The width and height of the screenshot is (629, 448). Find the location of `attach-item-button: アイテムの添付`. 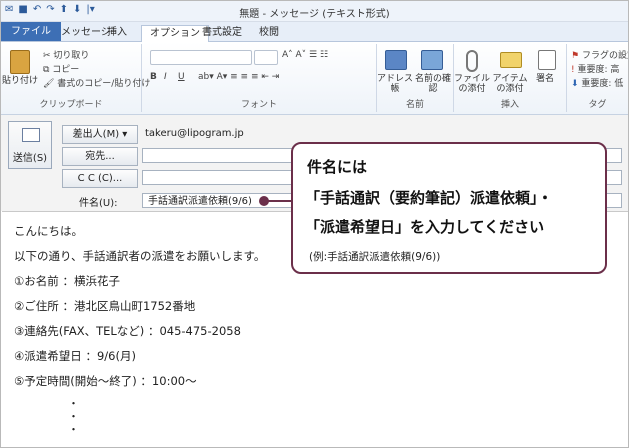

attach-item-button: アイテムの添付 is located at coordinates (510, 84).